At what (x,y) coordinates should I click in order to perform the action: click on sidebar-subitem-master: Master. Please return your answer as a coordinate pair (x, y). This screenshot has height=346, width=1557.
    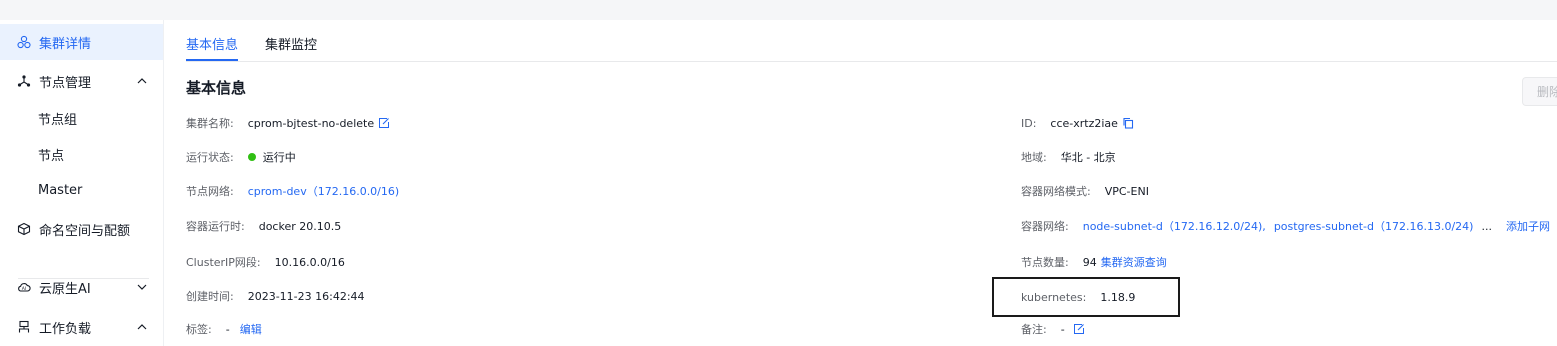
    Looking at the image, I should click on (60, 190).